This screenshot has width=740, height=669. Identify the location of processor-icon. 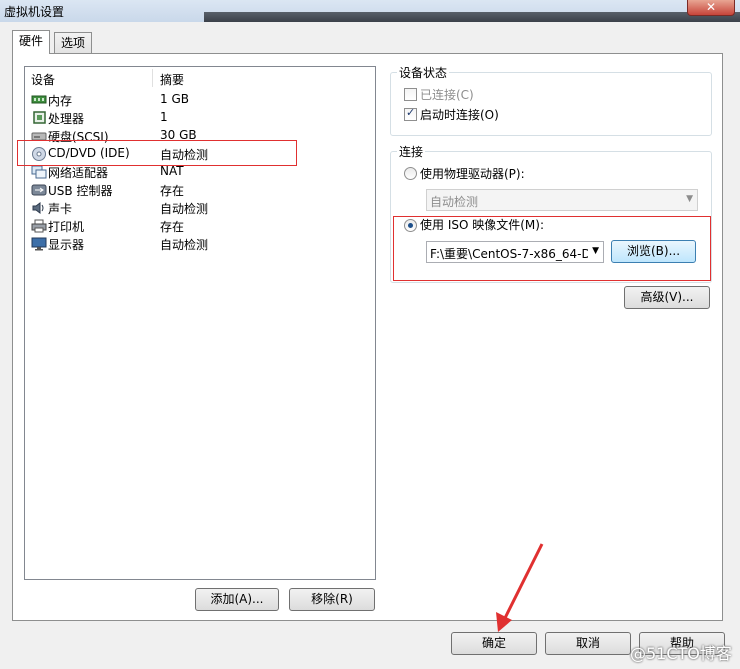
(39, 117).